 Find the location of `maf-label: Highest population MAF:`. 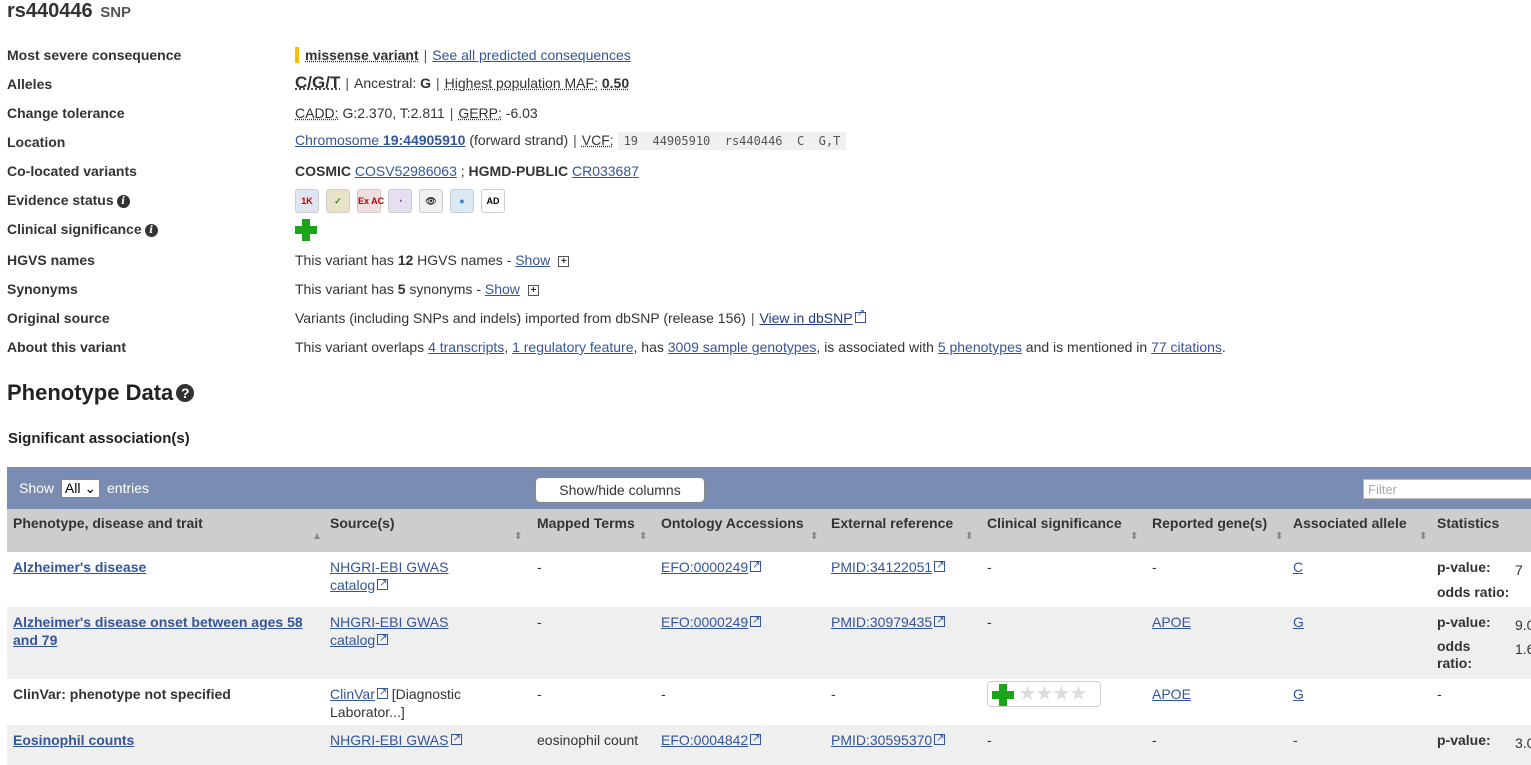

maf-label: Highest population MAF: is located at coordinates (521, 83).